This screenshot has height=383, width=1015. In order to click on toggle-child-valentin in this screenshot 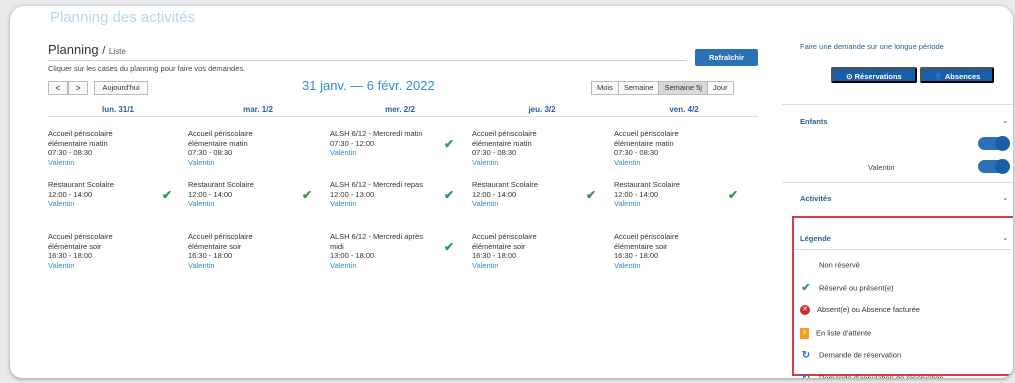, I will do `click(994, 166)`.